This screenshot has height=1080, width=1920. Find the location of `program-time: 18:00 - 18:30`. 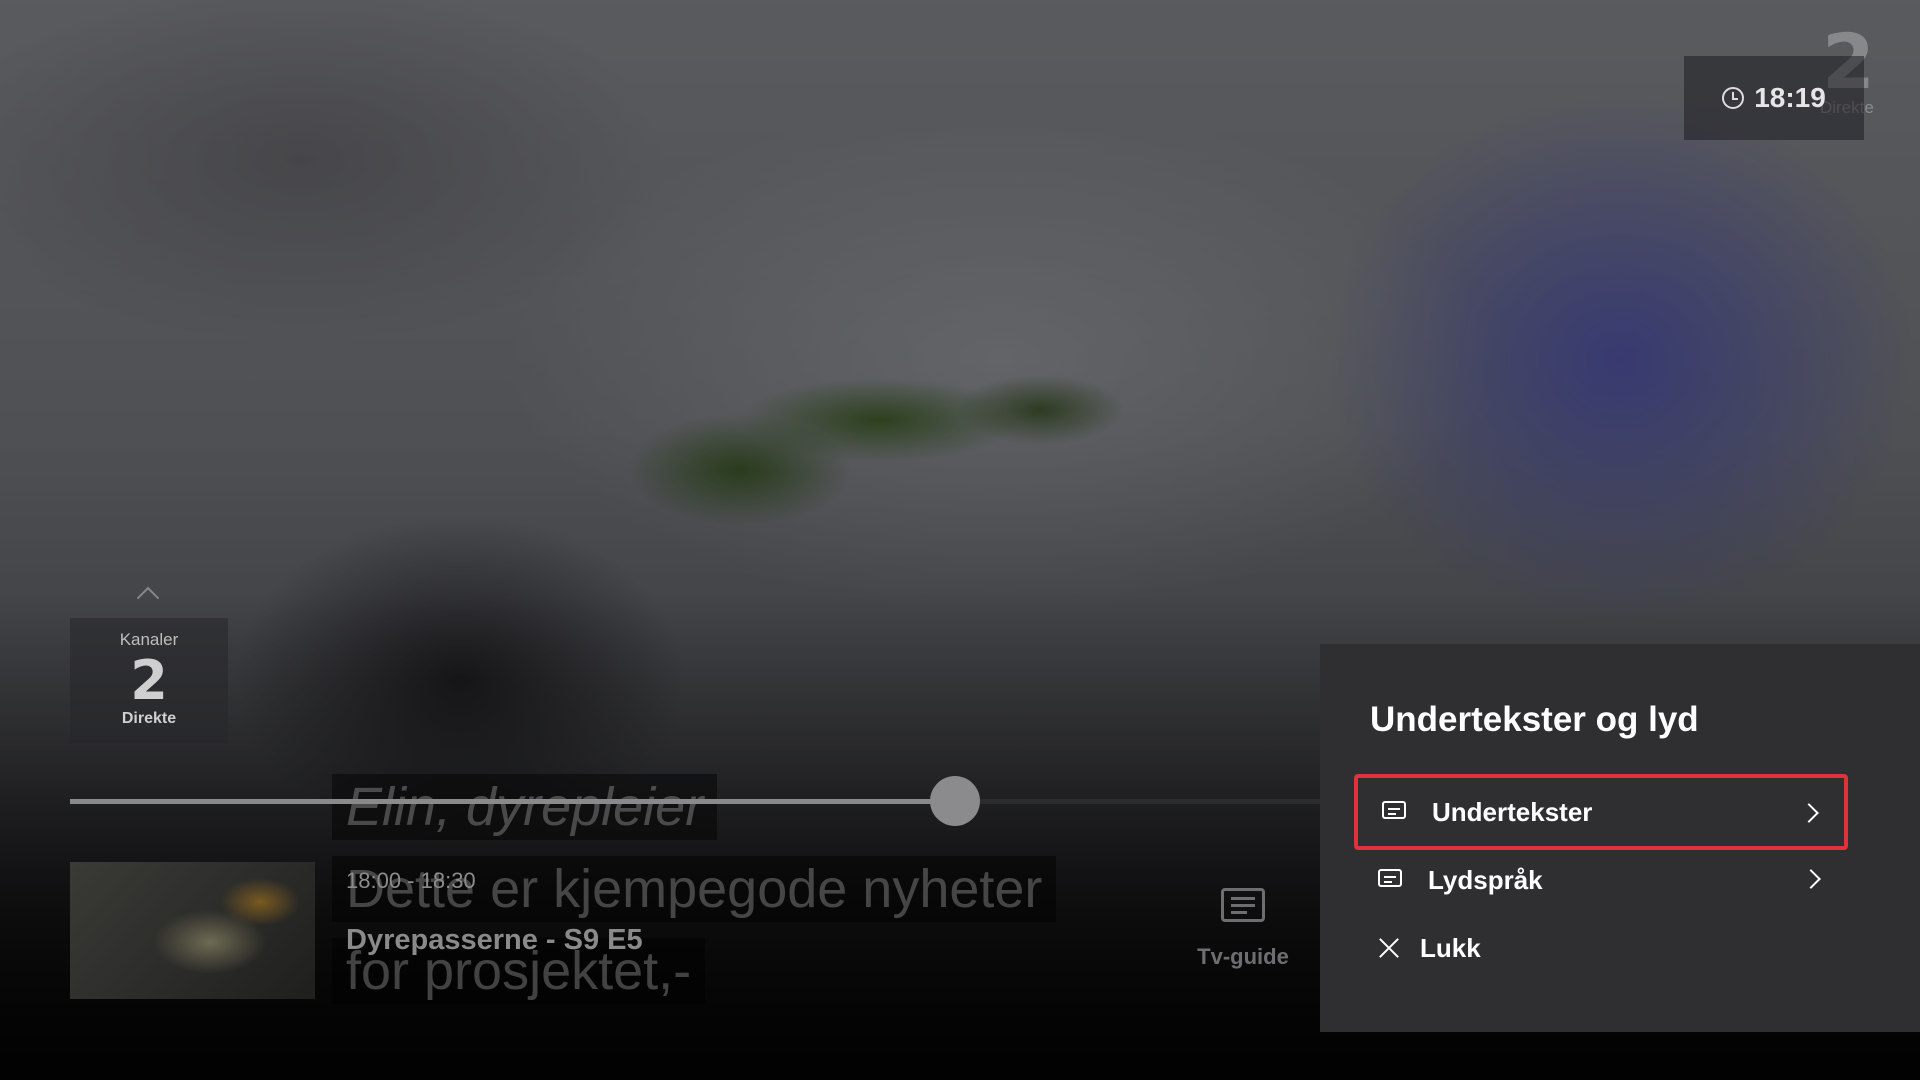

program-time: 18:00 - 18:30 is located at coordinates (411, 880).